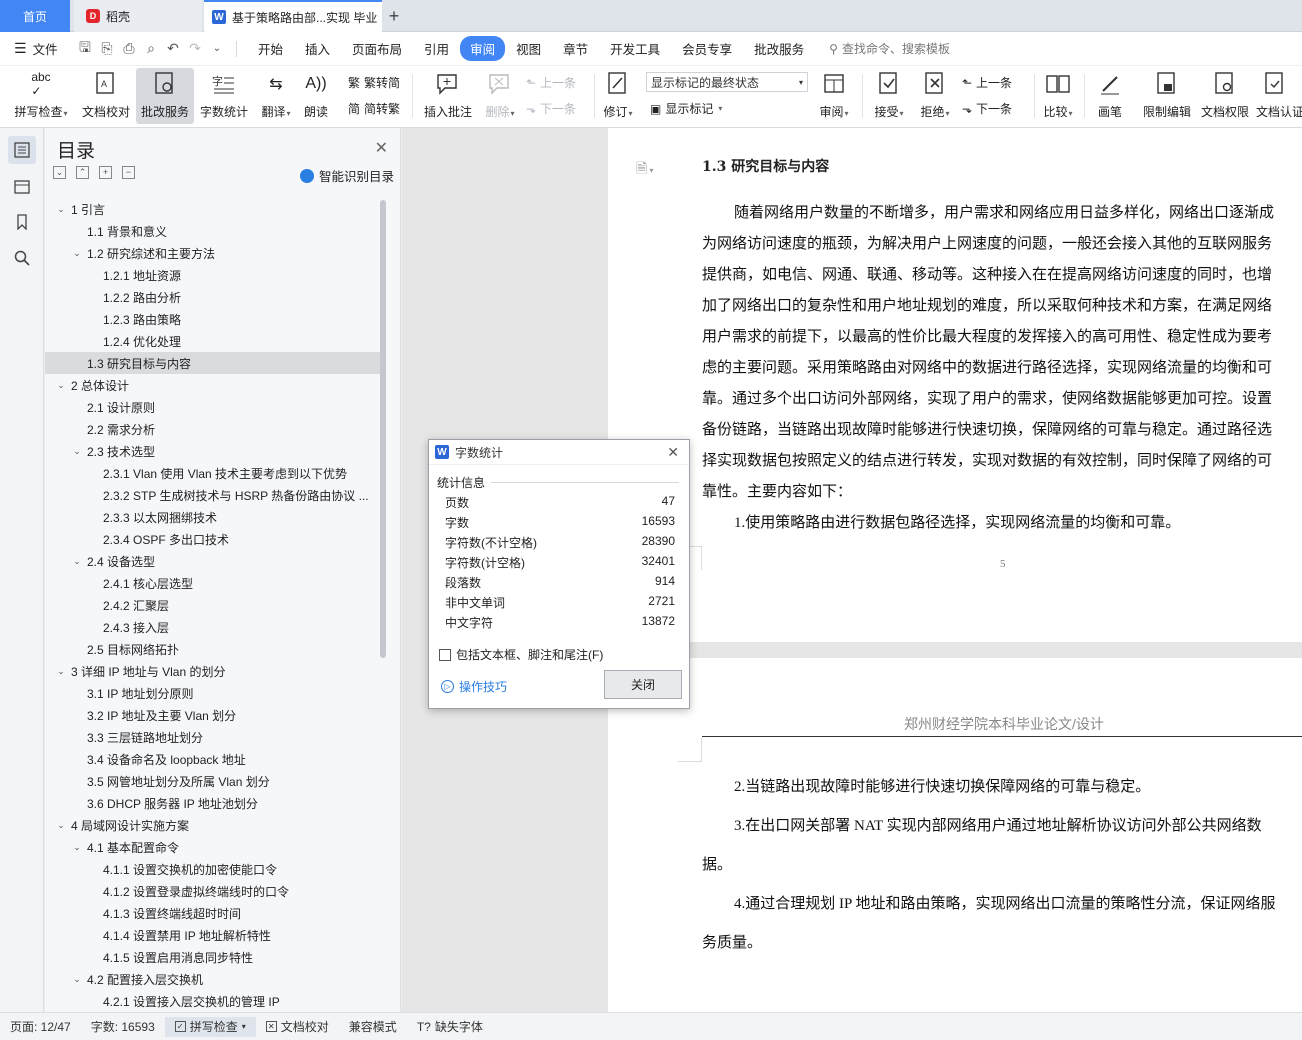 Image resolution: width=1302 pixels, height=1040 pixels. What do you see at coordinates (521, 654) in the screenshot?
I see `include-textbox-checkbox: 包括文本框、脚注和尾注(F)` at bounding box center [521, 654].